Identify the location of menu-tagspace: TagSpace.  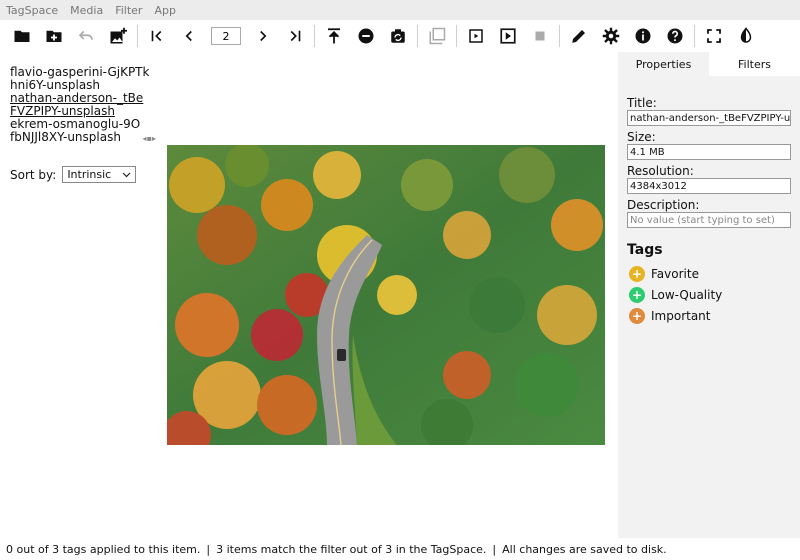
(32, 10).